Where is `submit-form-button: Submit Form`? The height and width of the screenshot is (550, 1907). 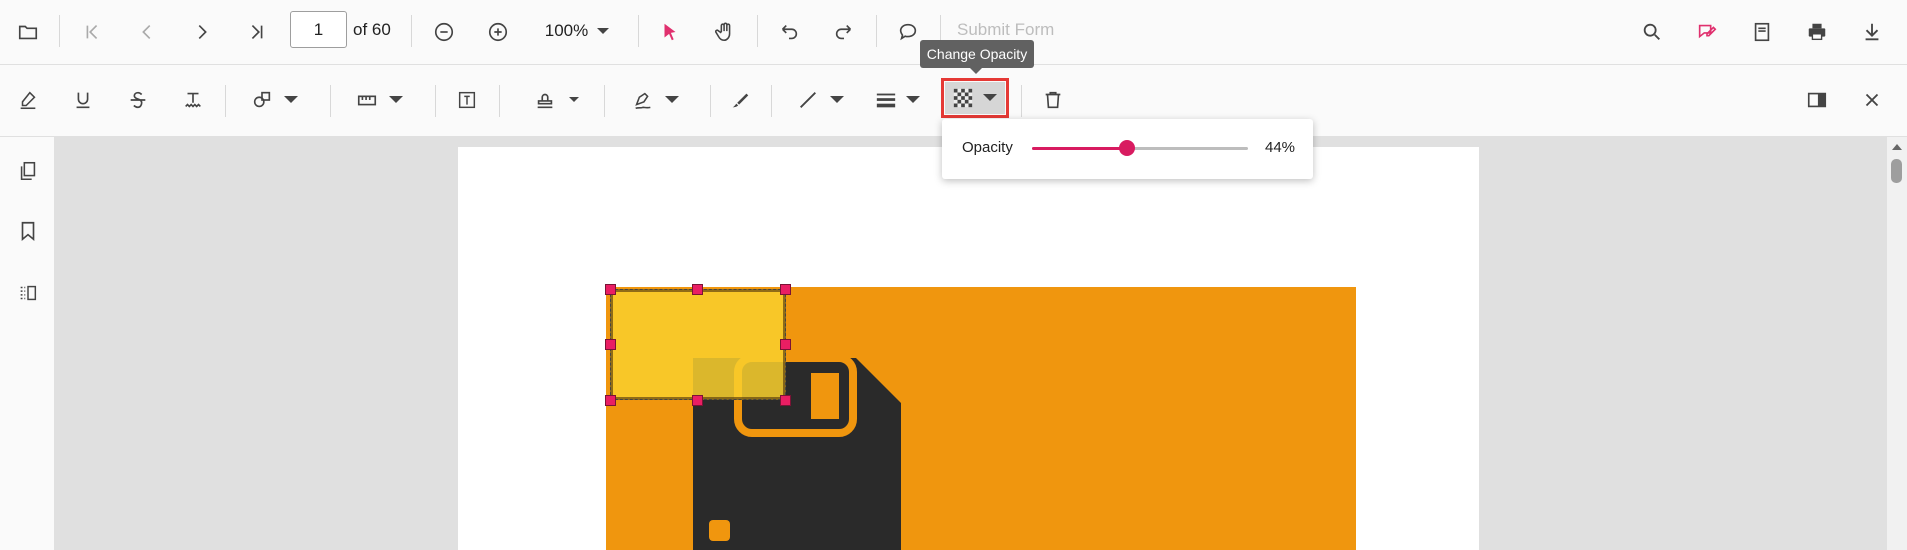 submit-form-button: Submit Form is located at coordinates (1005, 30).